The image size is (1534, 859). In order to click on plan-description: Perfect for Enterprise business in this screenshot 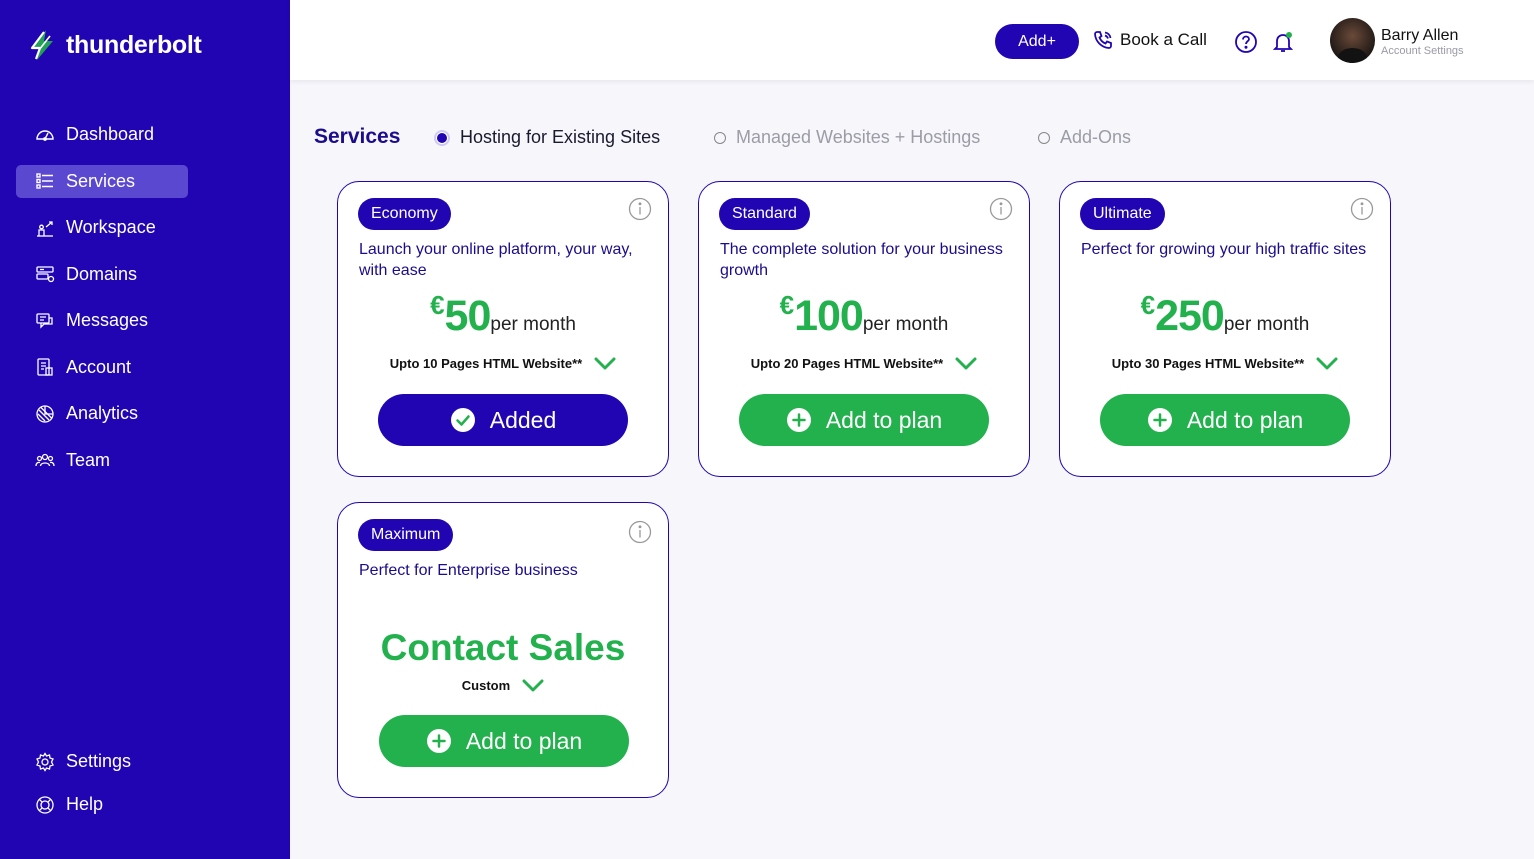, I will do `click(468, 570)`.